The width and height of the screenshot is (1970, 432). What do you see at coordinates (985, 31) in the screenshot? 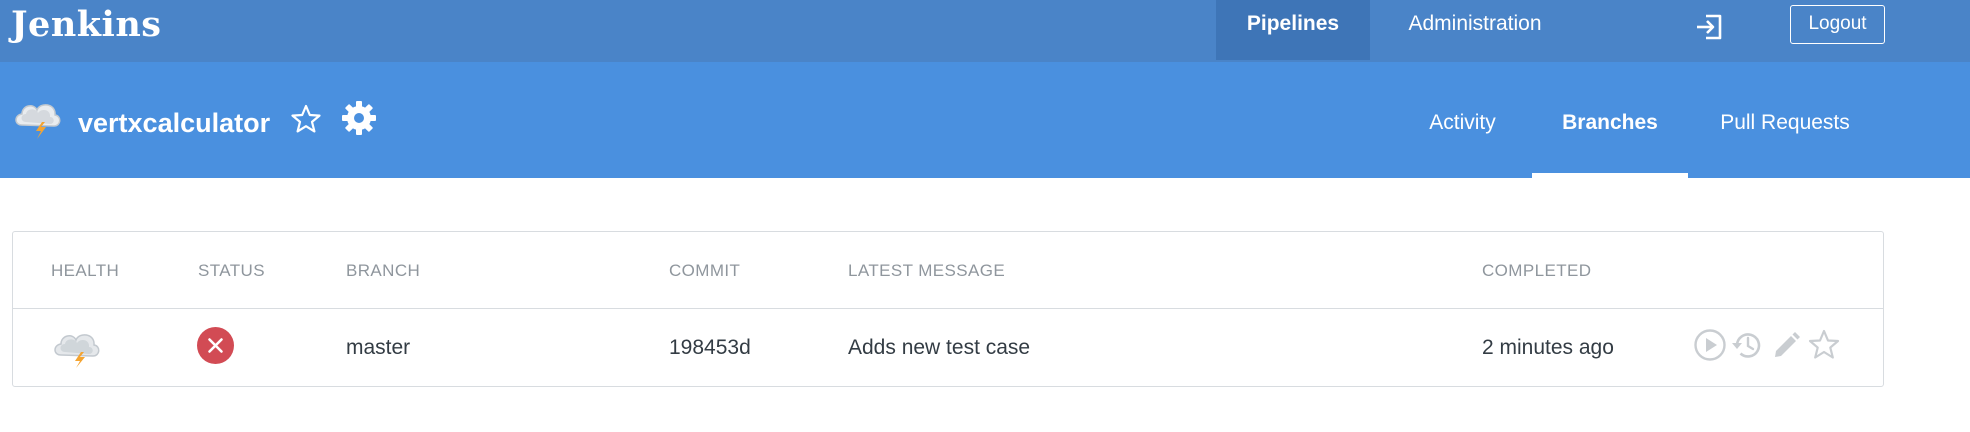
I see `top-bar: Jenkins Pipelines Administration Logout` at bounding box center [985, 31].